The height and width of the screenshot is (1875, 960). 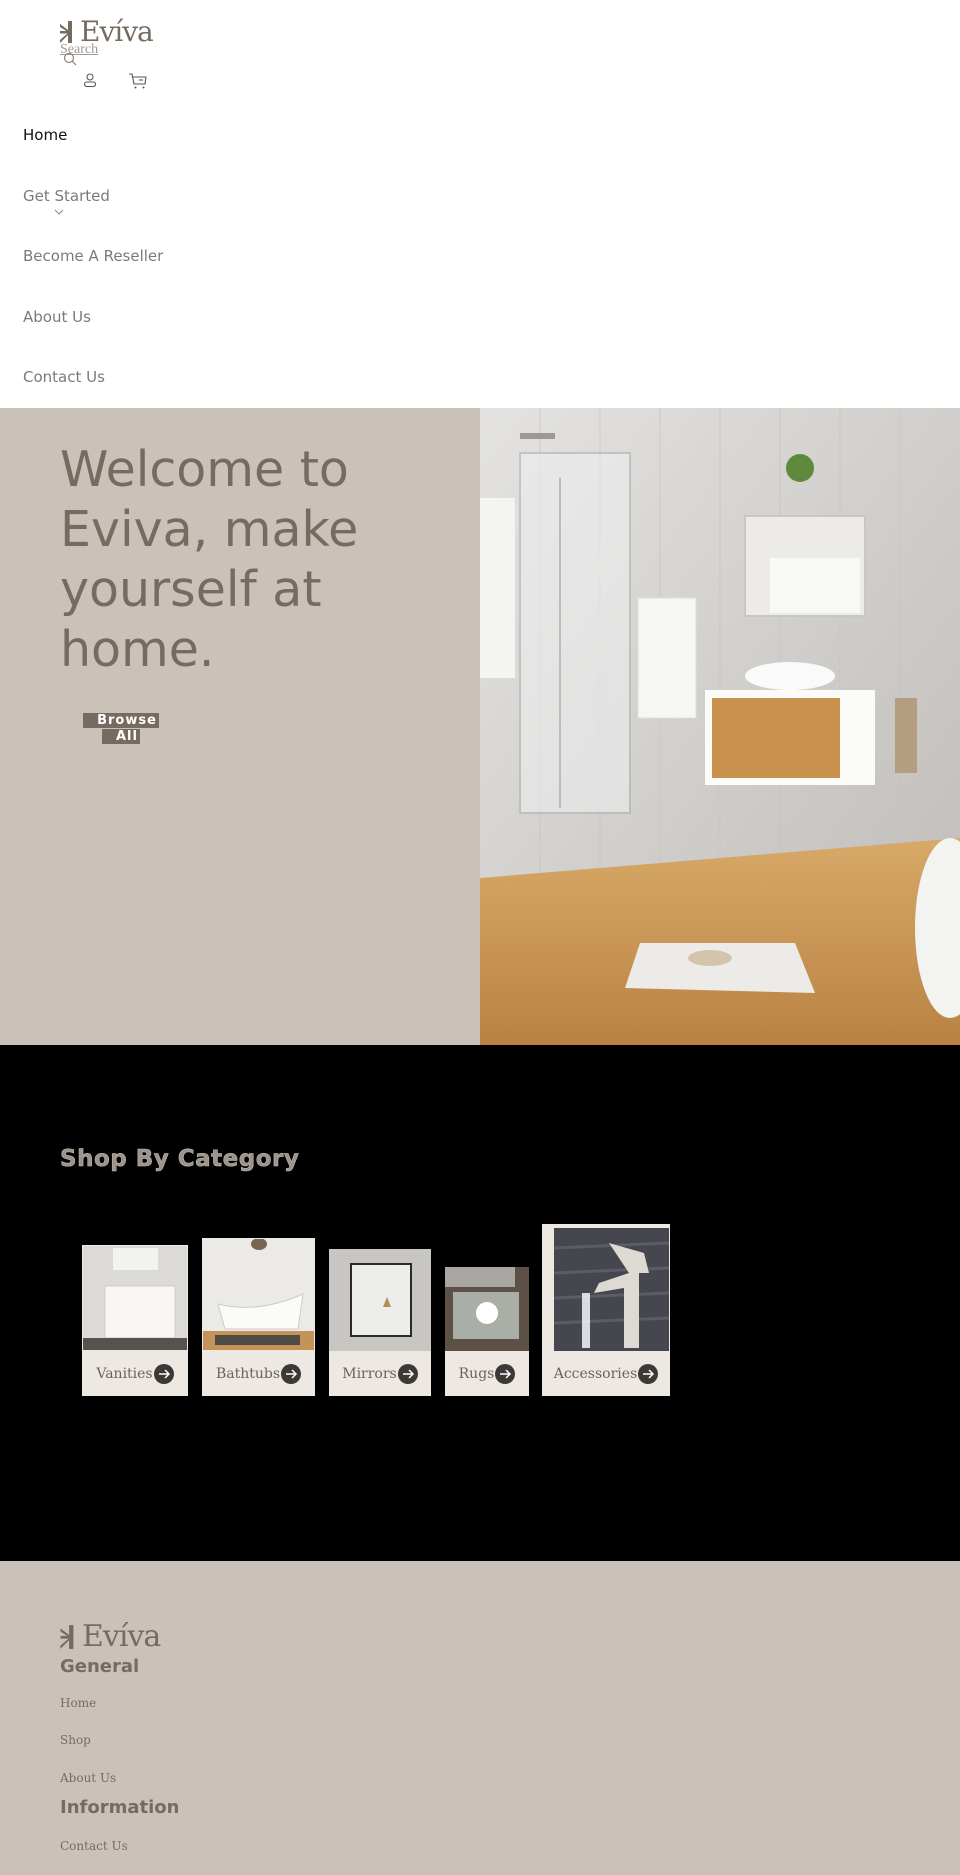 I want to click on nav-item-get-started: Get Started, so click(x=66, y=201).